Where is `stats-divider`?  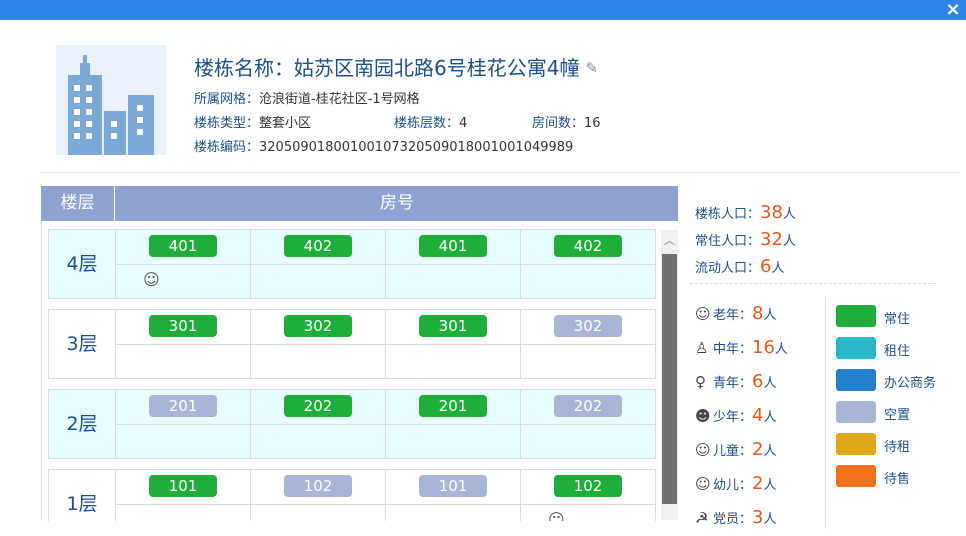 stats-divider is located at coordinates (813, 283).